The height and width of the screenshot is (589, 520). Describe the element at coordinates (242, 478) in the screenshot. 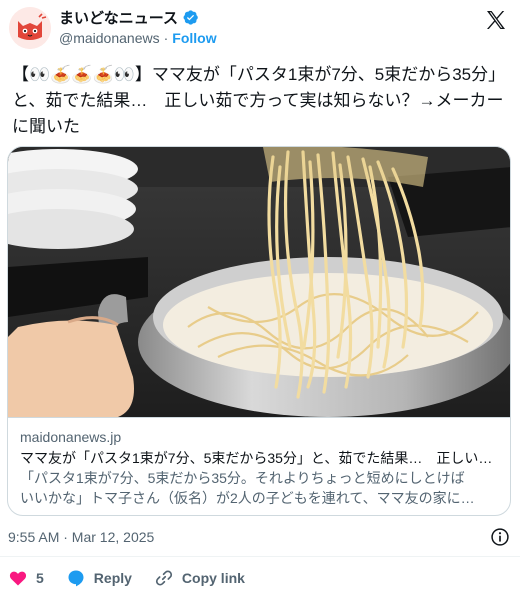

I see `card-description-line-1: 「パスタ1束が7分、5束だから35分。それよりちょっと短めにしとけば` at that location.